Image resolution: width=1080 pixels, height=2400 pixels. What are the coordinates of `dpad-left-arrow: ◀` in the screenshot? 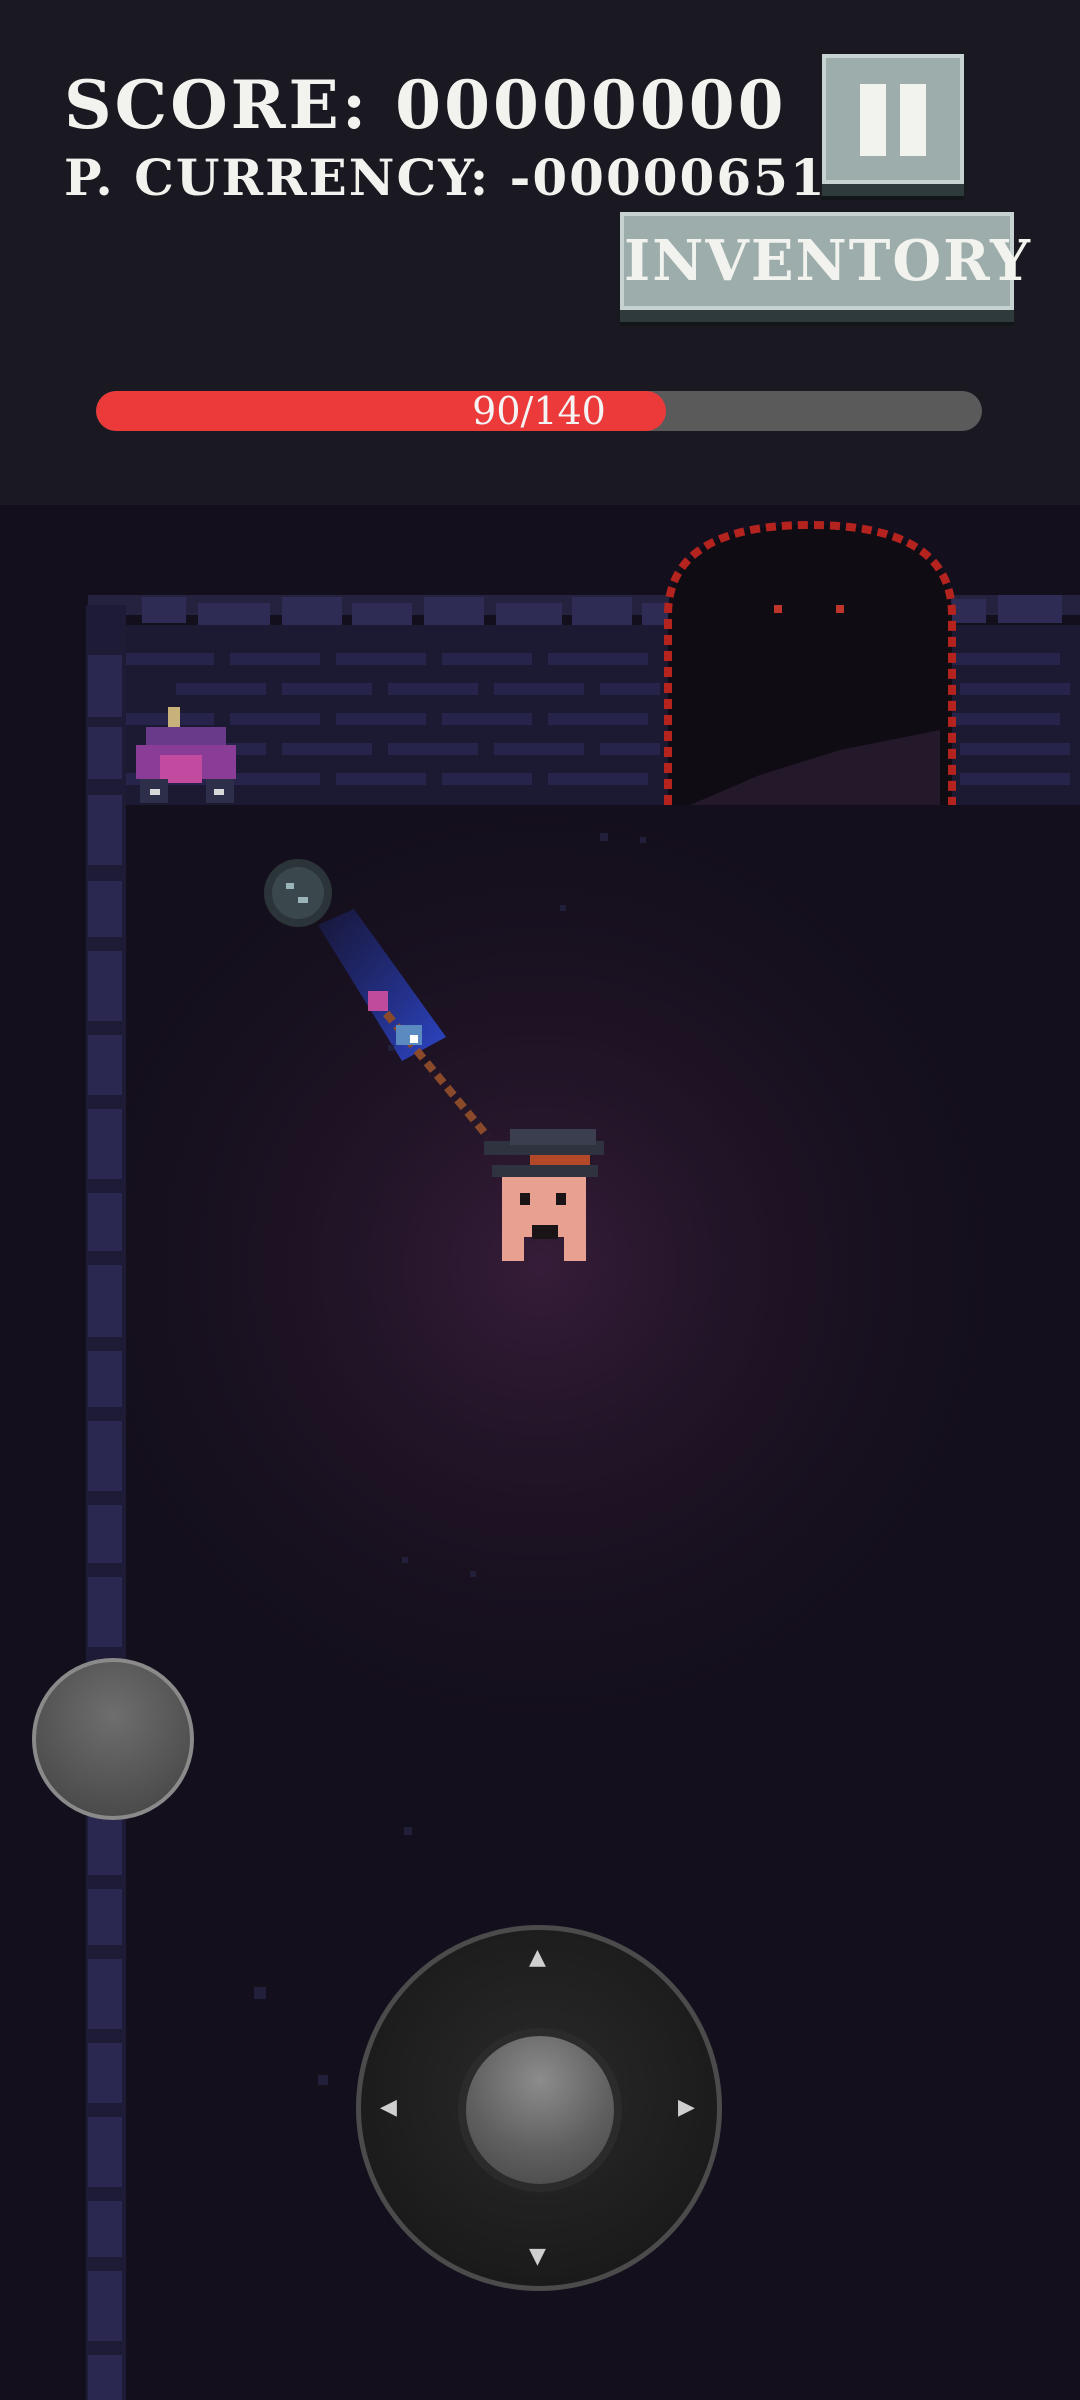 It's located at (388, 2108).